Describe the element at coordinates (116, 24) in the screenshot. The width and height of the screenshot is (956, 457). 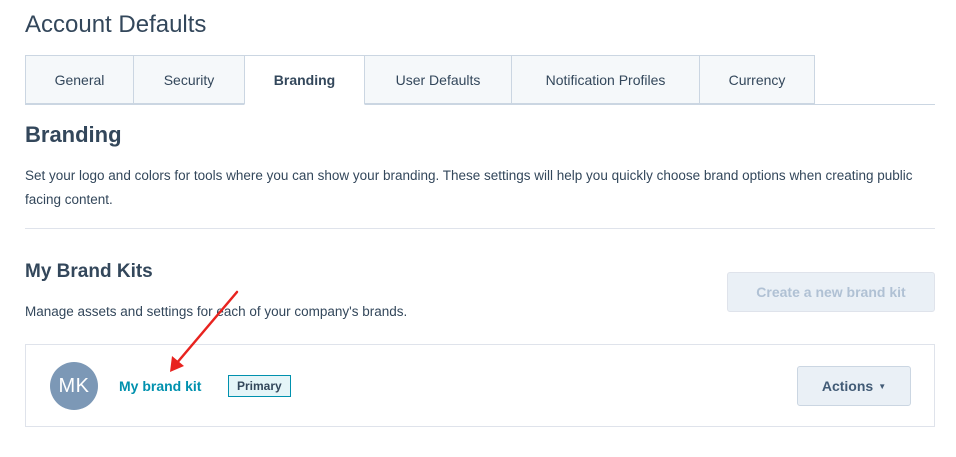
I see `page-title: Account Defaults` at that location.